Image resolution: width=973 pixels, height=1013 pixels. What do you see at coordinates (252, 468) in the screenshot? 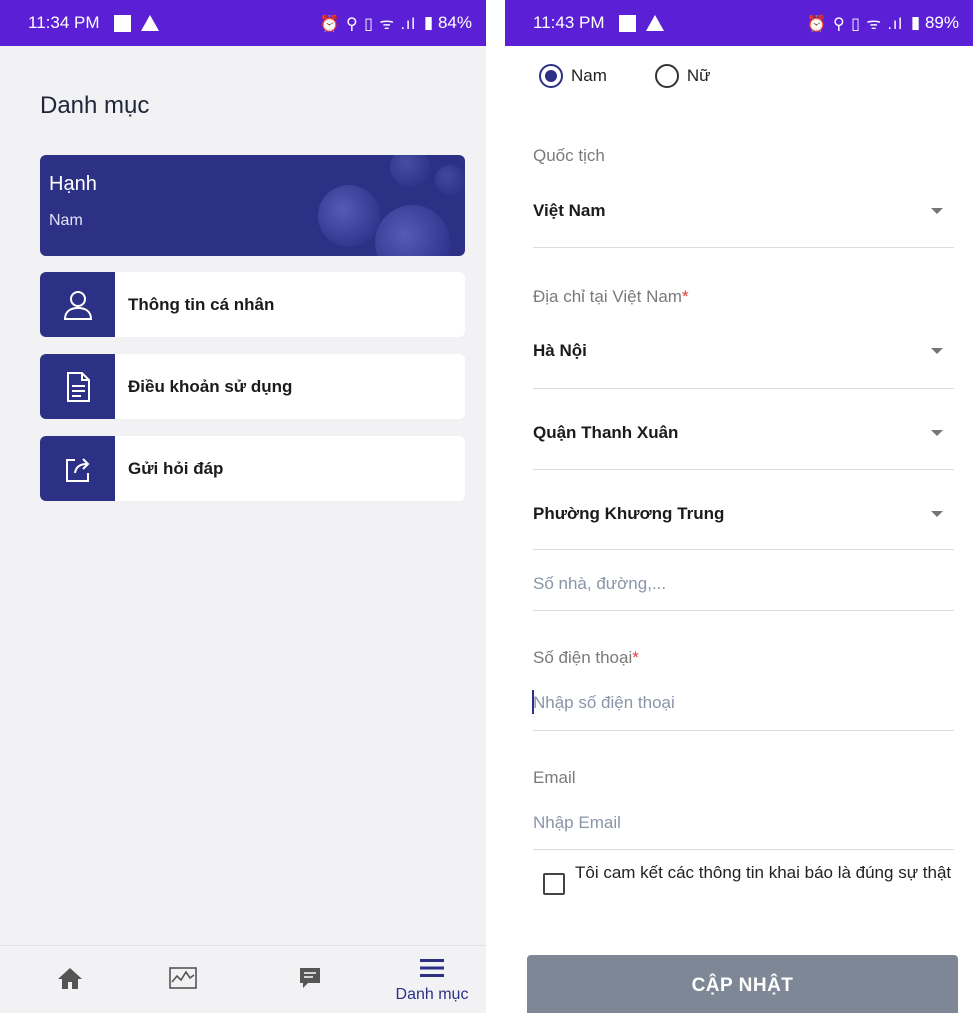
I see `menu-item-send-question: Gửi hỏi đáp` at bounding box center [252, 468].